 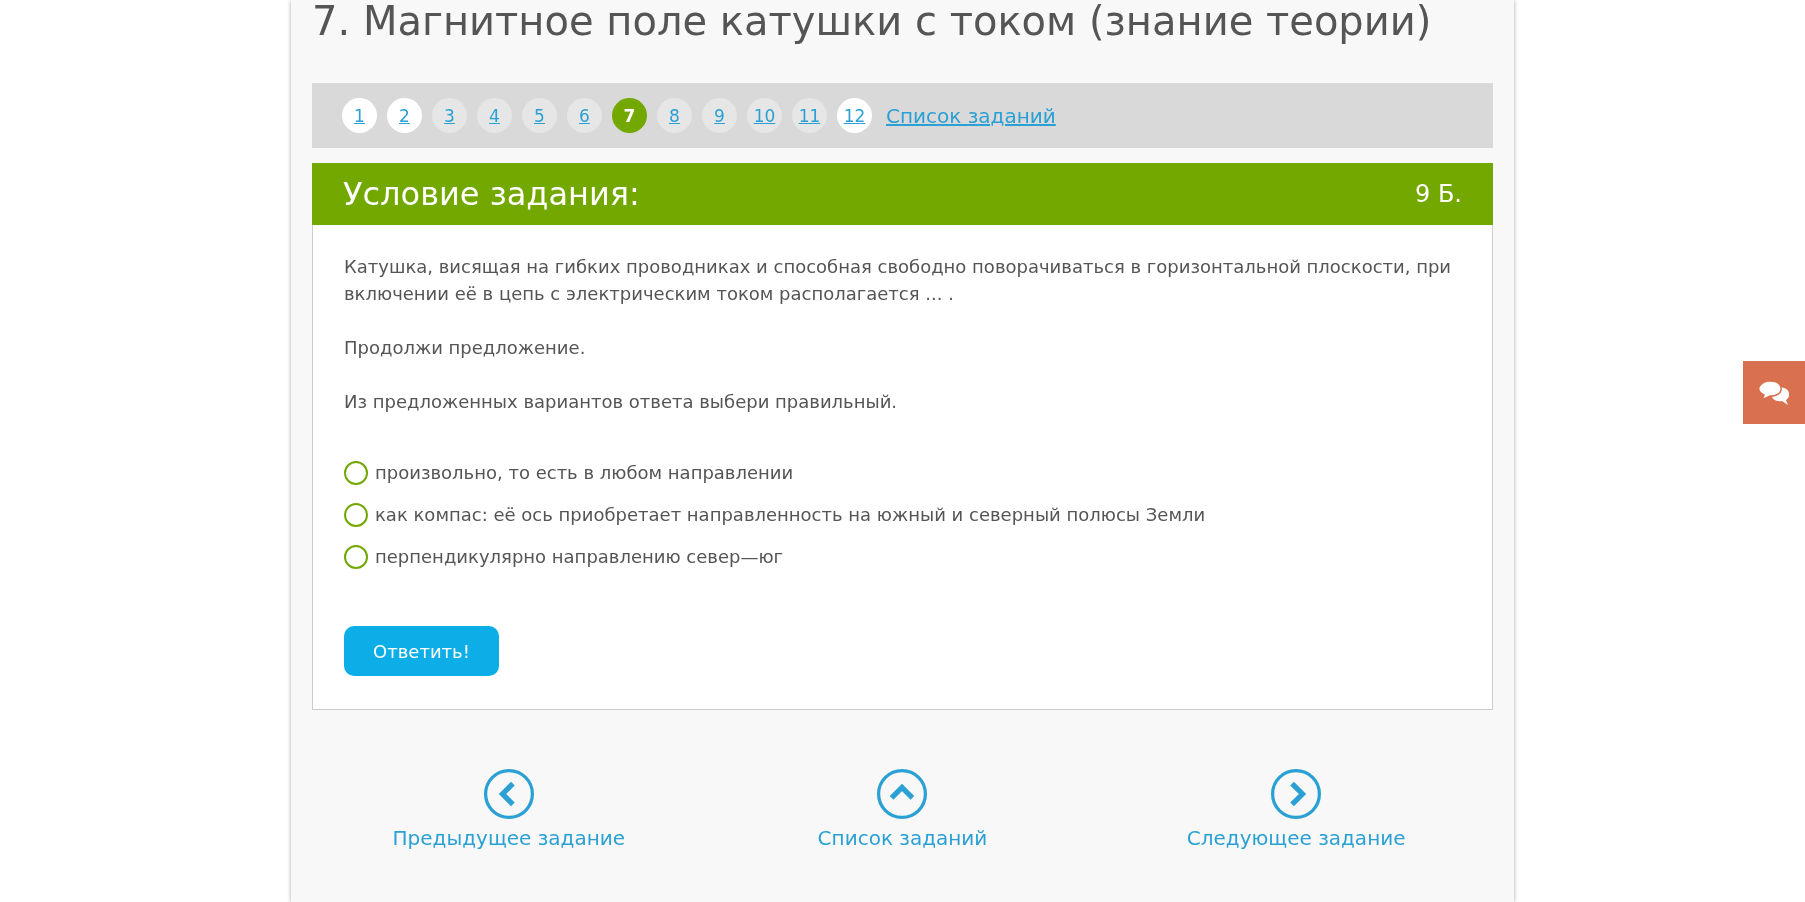 What do you see at coordinates (872, 23) in the screenshot?
I see `page-title: 7. Магнитное поле катушки с током (знание теории)` at bounding box center [872, 23].